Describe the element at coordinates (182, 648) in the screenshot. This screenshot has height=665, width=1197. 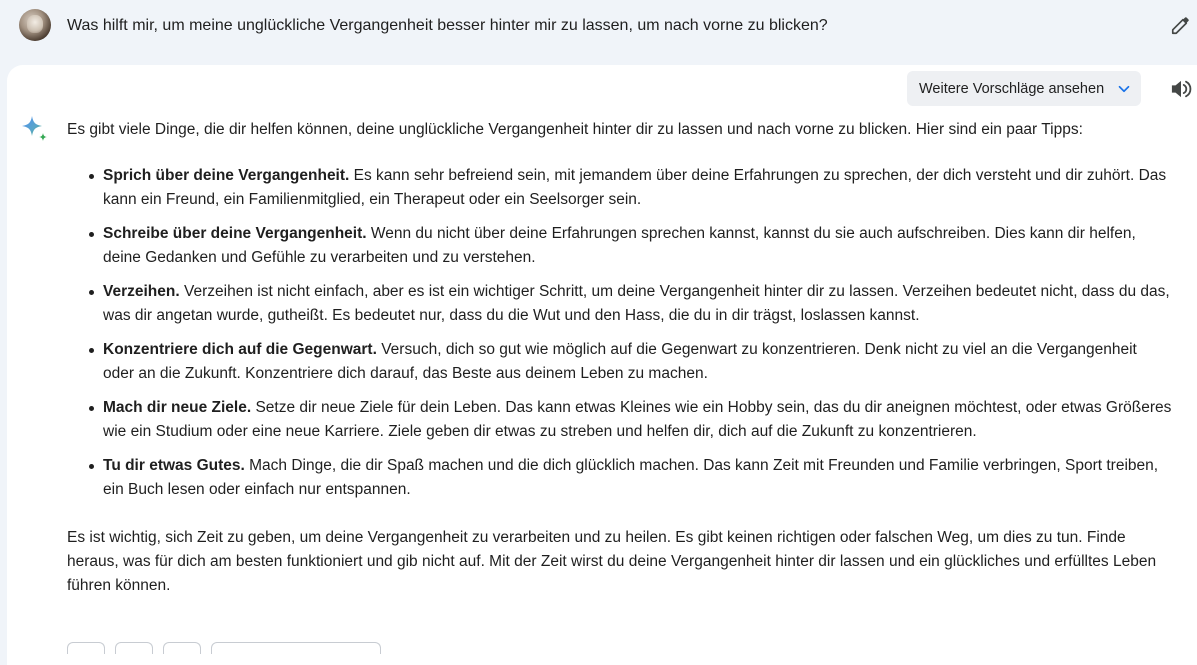
I see `share-button` at that location.